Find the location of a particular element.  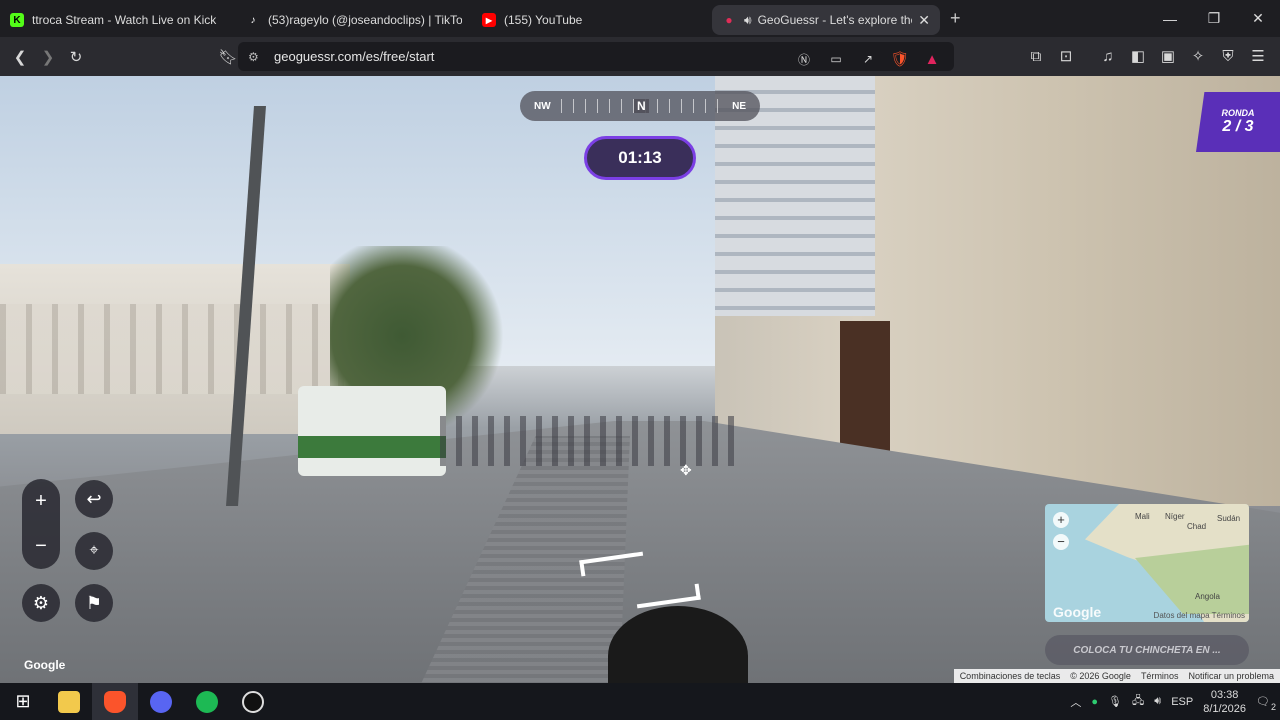

round-indicator: RONDA 2 / 3 is located at coordinates (1238, 122).